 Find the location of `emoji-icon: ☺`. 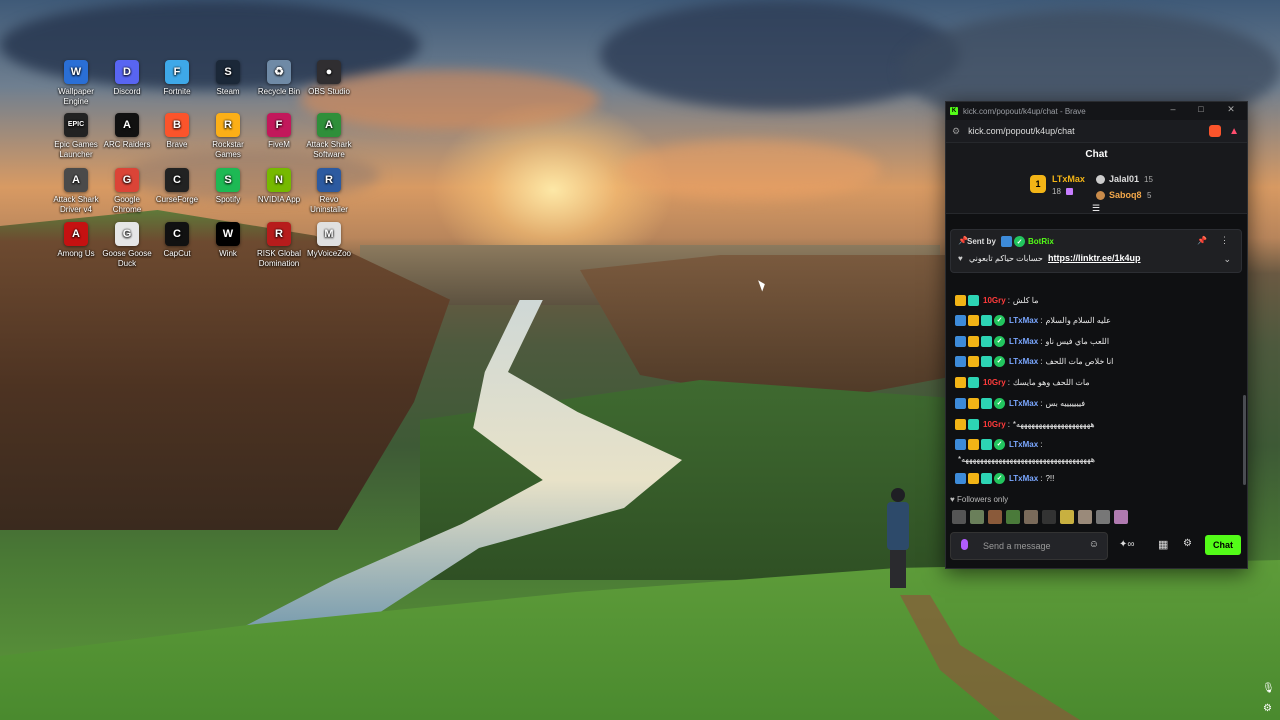

emoji-icon: ☺ is located at coordinates (1094, 544).